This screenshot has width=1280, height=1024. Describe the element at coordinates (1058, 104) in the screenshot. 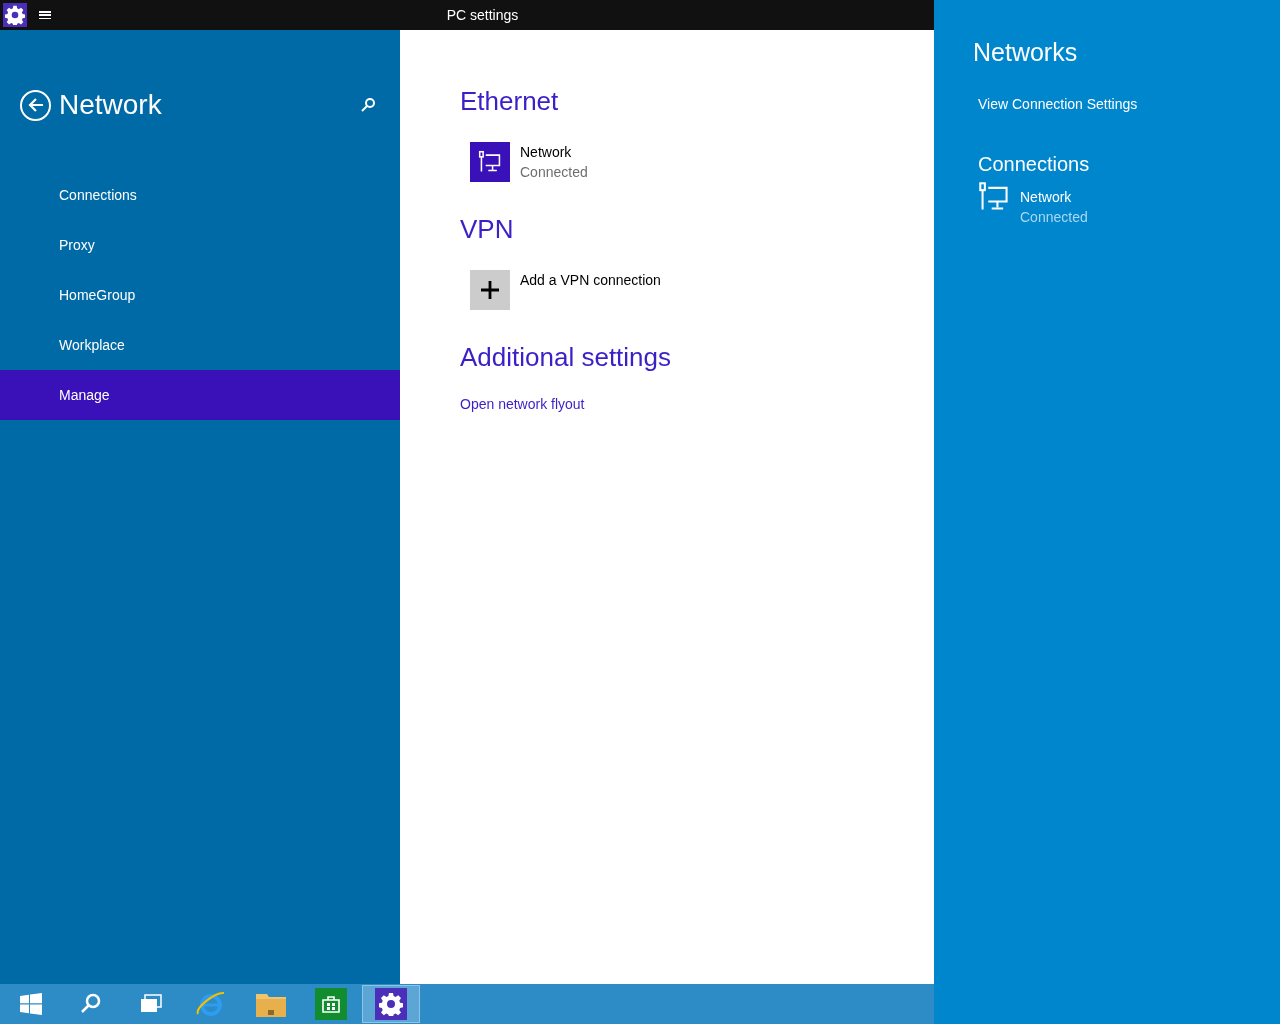

I see `view-settings-link: View Connection Settings` at that location.